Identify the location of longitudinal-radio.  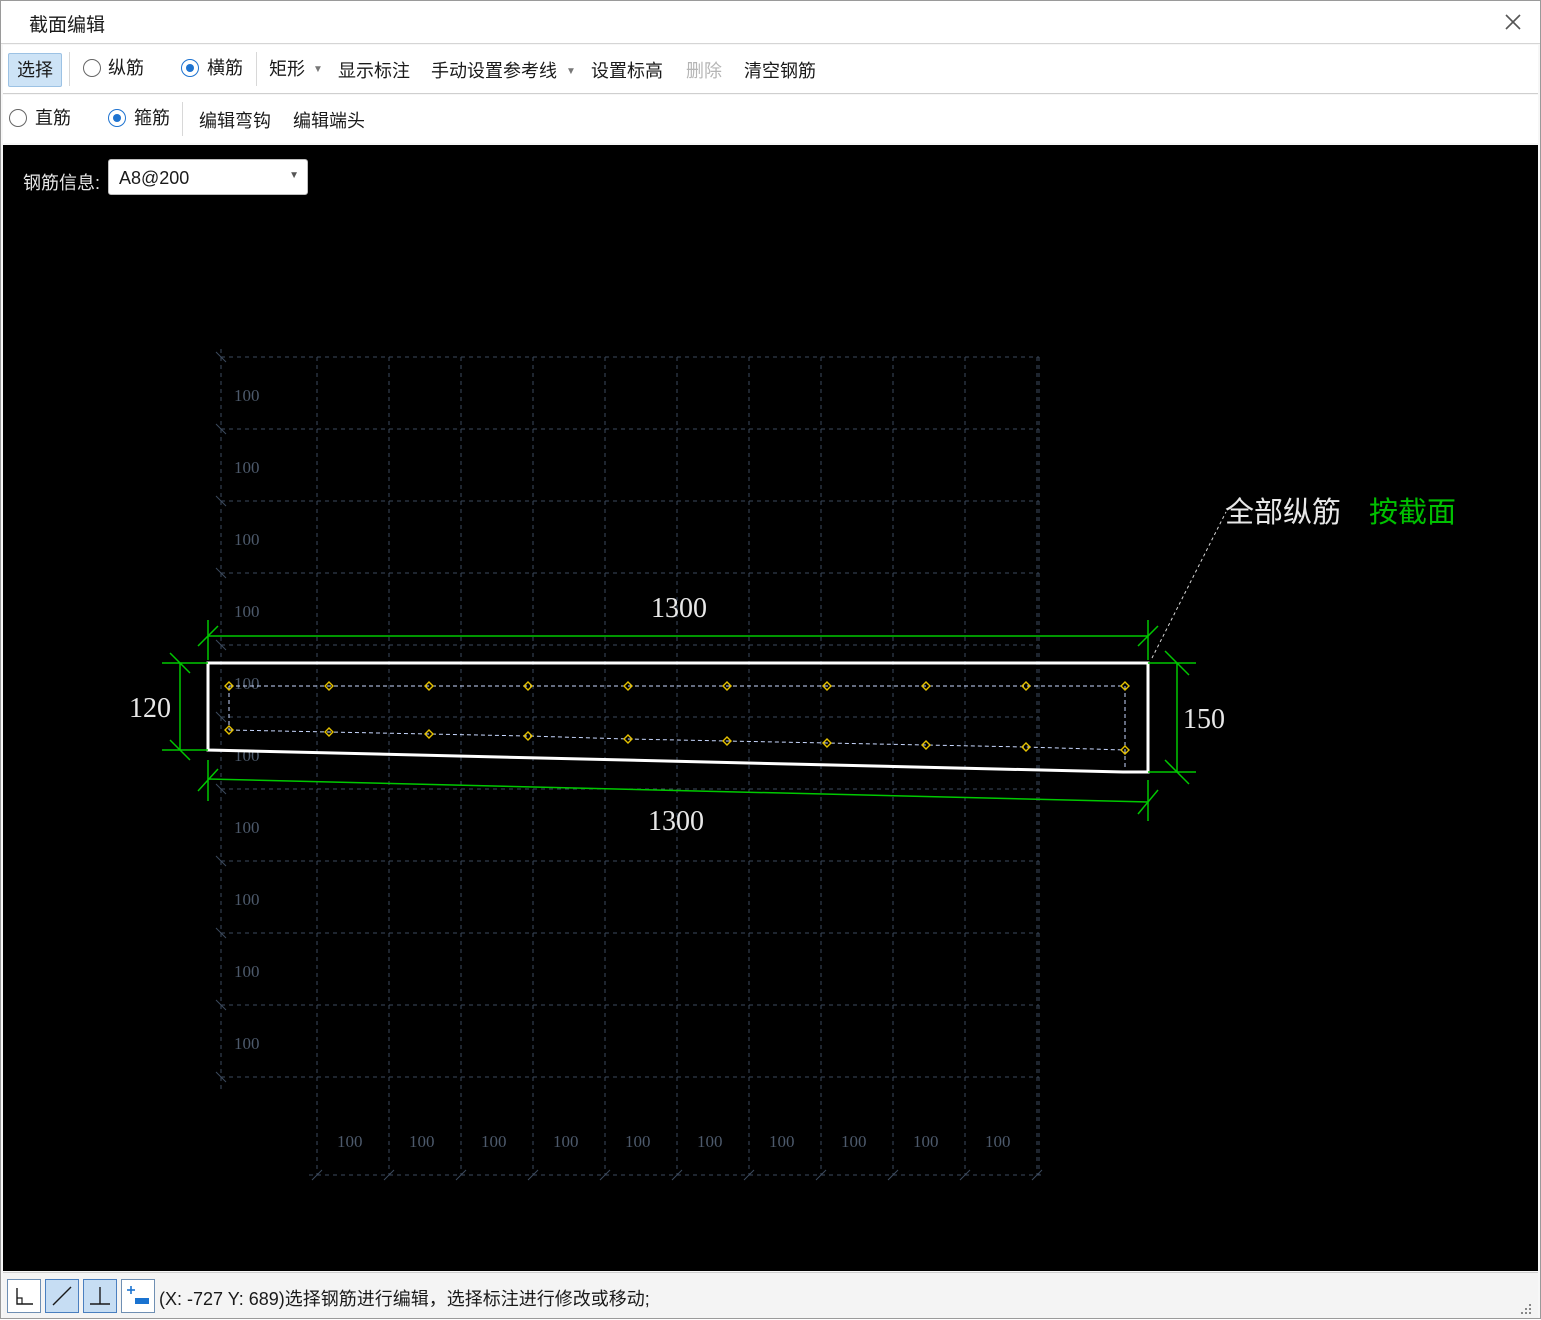
(92, 68).